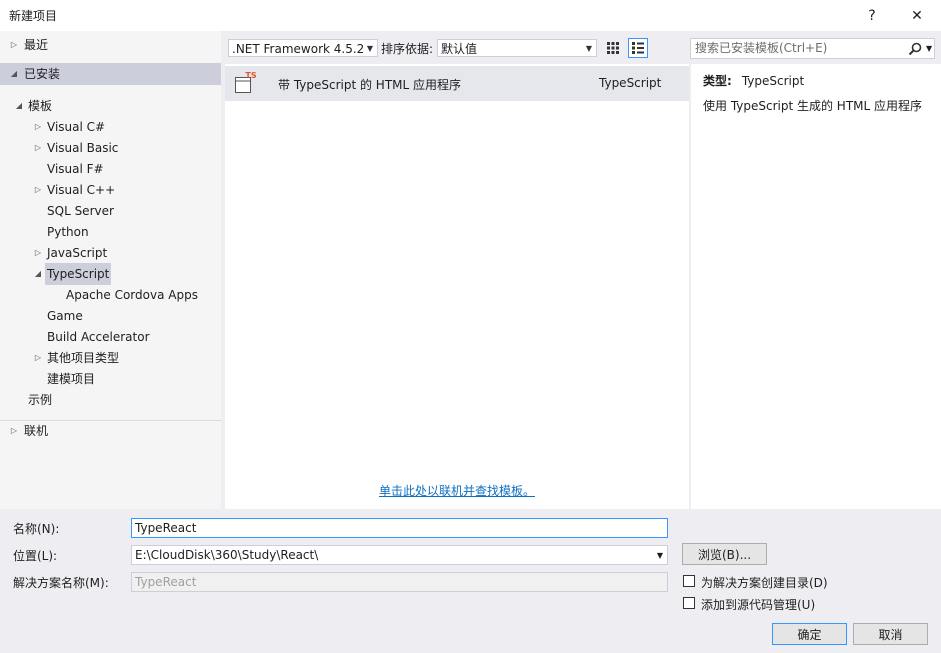  What do you see at coordinates (758, 604) in the screenshot?
I see `add-source-control-label: 添加到源代码管理(U)` at bounding box center [758, 604].